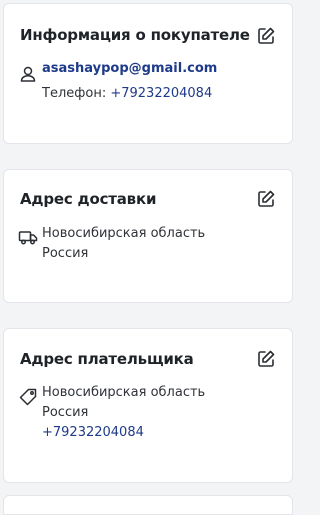 The width and height of the screenshot is (320, 515). I want to click on delivery-region: Новосибирская область, so click(124, 233).